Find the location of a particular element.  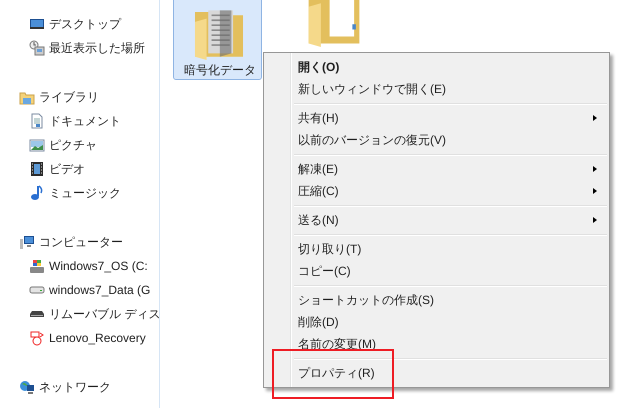

menu-item: プロパティ(R) is located at coordinates (436, 373).